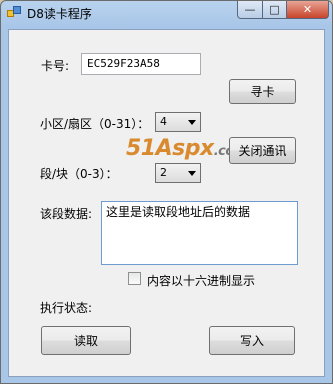 The width and height of the screenshot is (333, 384). I want to click on sector-selected-value: 4, so click(163, 121).